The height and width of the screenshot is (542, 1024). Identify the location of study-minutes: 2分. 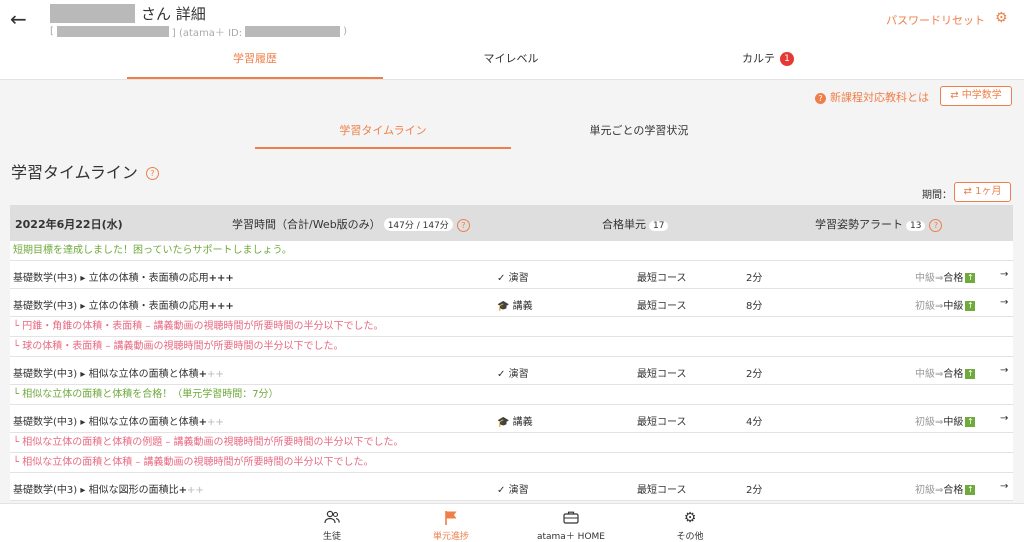
(754, 490).